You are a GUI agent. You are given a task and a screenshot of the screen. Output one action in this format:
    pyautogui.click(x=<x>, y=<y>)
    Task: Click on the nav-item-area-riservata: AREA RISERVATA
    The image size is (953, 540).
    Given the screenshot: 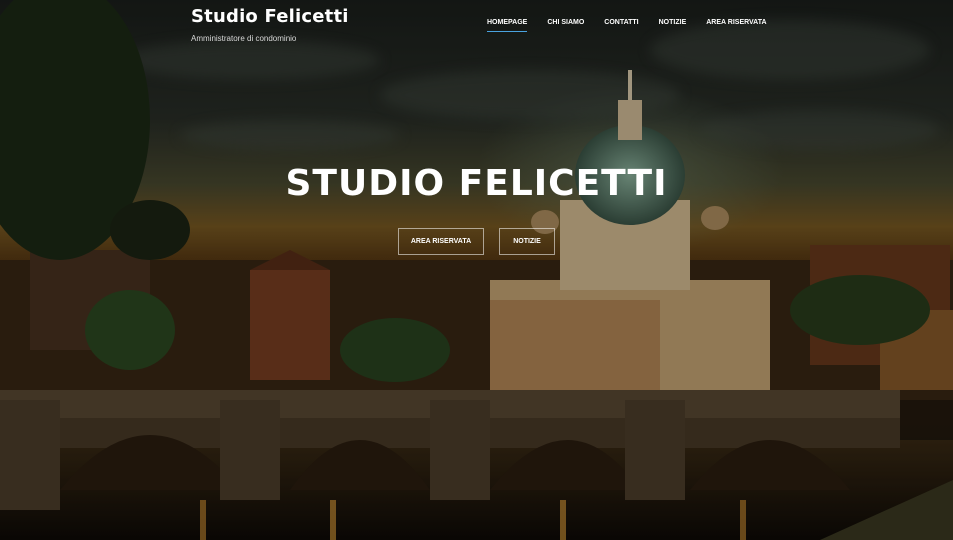 What is the action you would take?
    pyautogui.click(x=736, y=25)
    